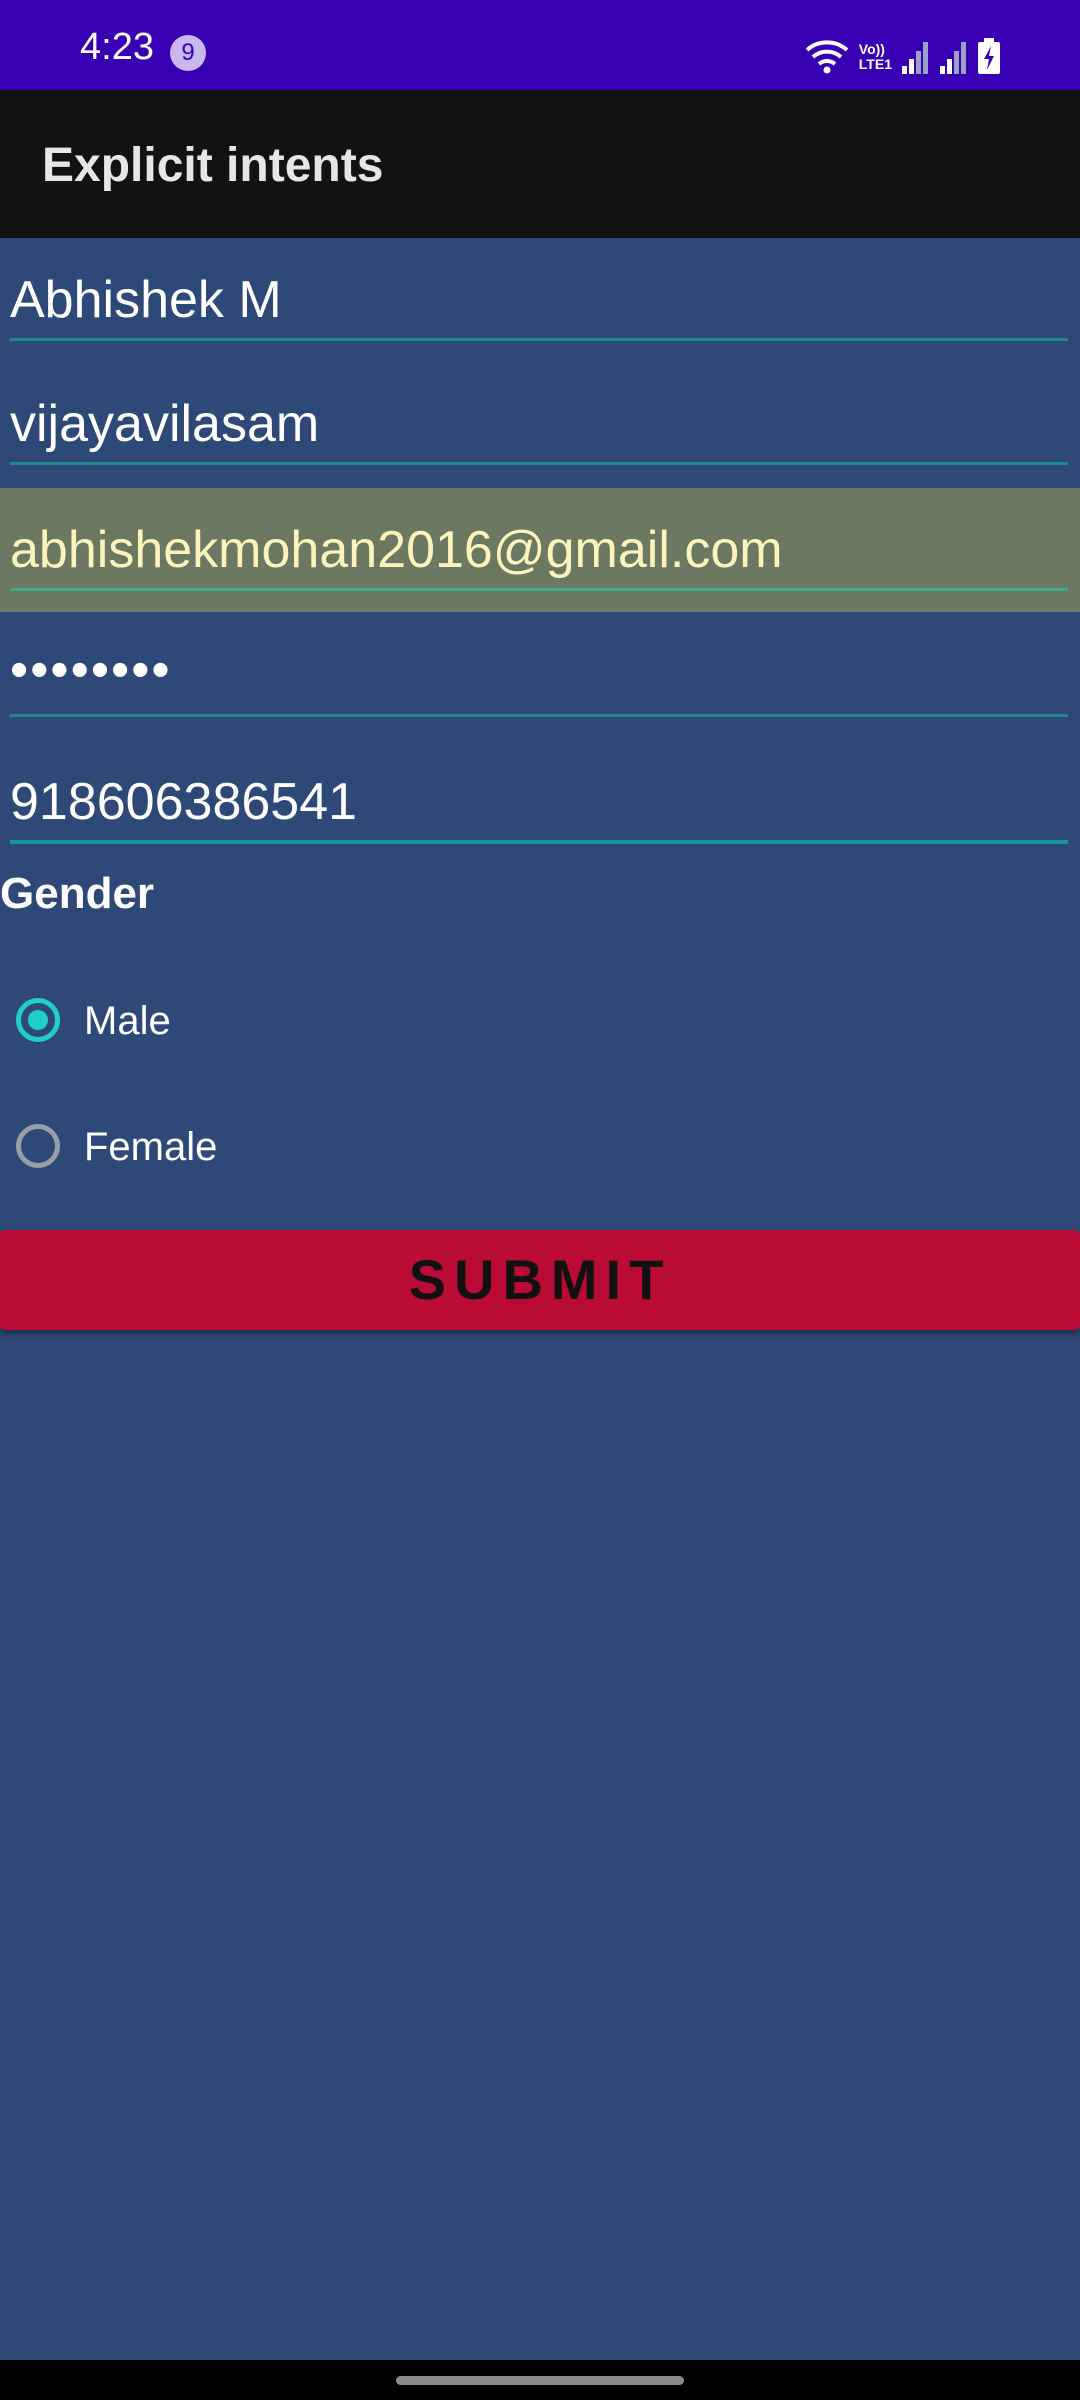  What do you see at coordinates (183, 802) in the screenshot?
I see `phone-input-value: 918606386541` at bounding box center [183, 802].